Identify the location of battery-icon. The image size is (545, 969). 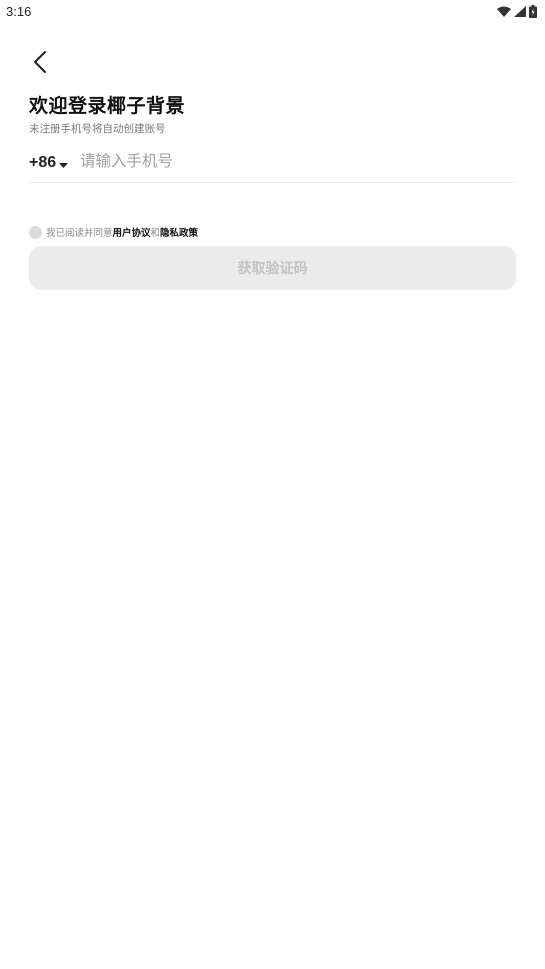
(533, 11).